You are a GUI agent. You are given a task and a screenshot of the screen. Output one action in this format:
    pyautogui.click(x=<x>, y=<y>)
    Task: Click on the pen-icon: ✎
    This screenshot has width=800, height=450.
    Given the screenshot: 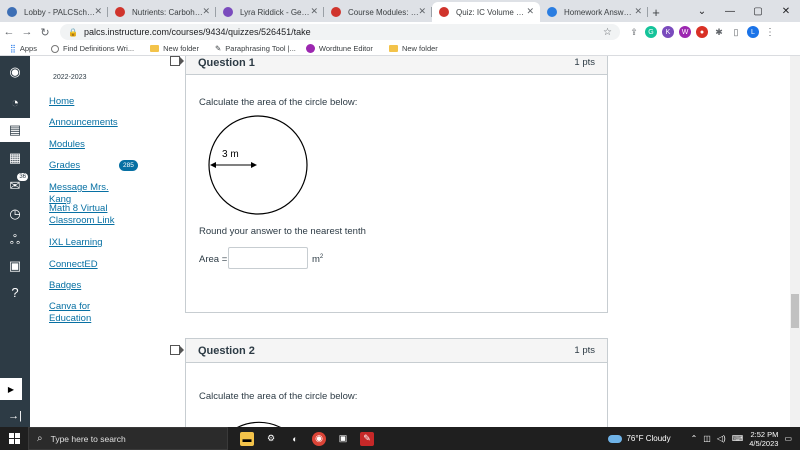 What is the action you would take?
    pyautogui.click(x=218, y=48)
    